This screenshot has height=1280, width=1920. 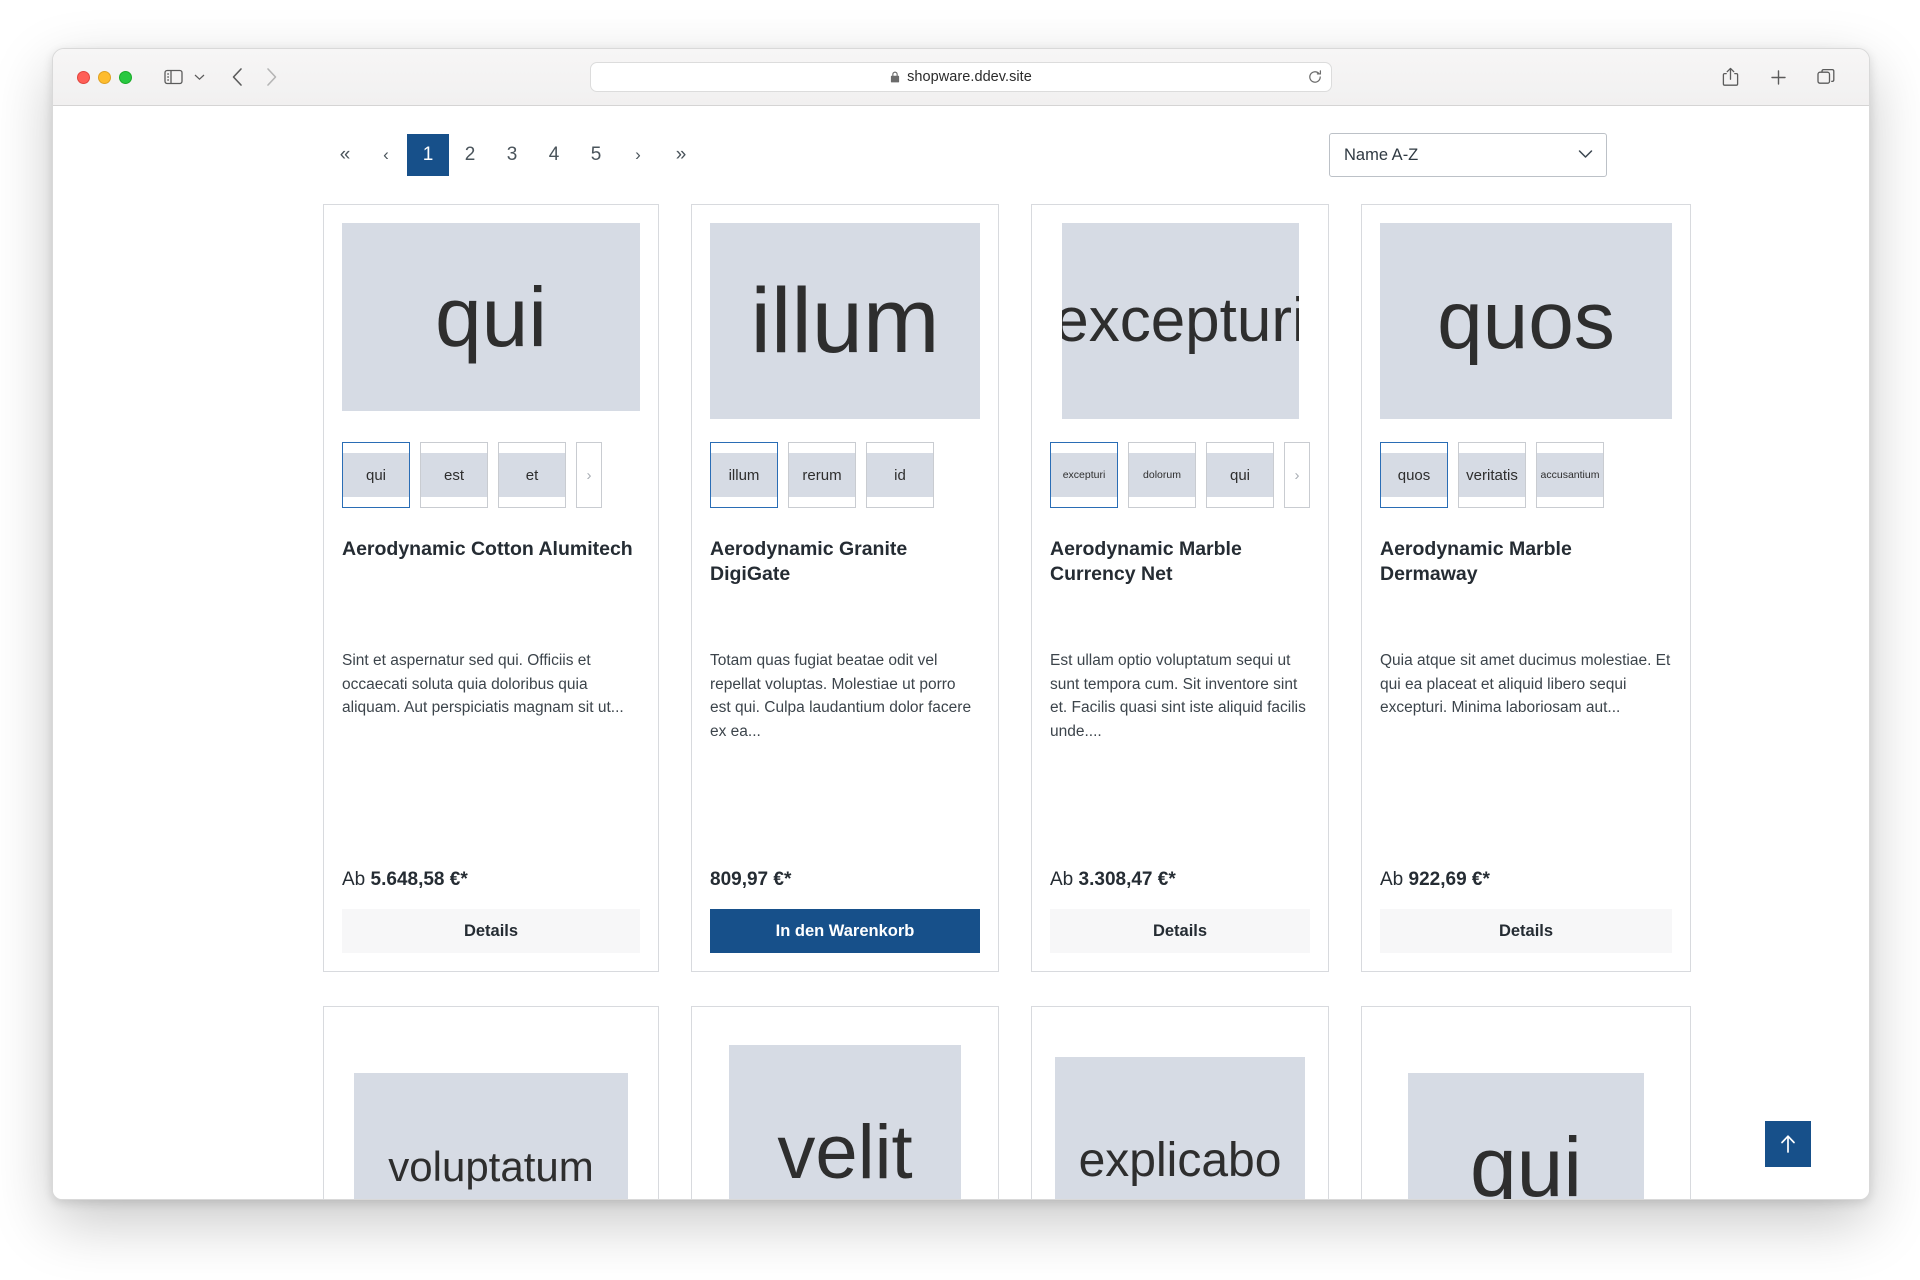 What do you see at coordinates (845, 563) in the screenshot?
I see `product-title: Aerodynamic Granite DigiGate` at bounding box center [845, 563].